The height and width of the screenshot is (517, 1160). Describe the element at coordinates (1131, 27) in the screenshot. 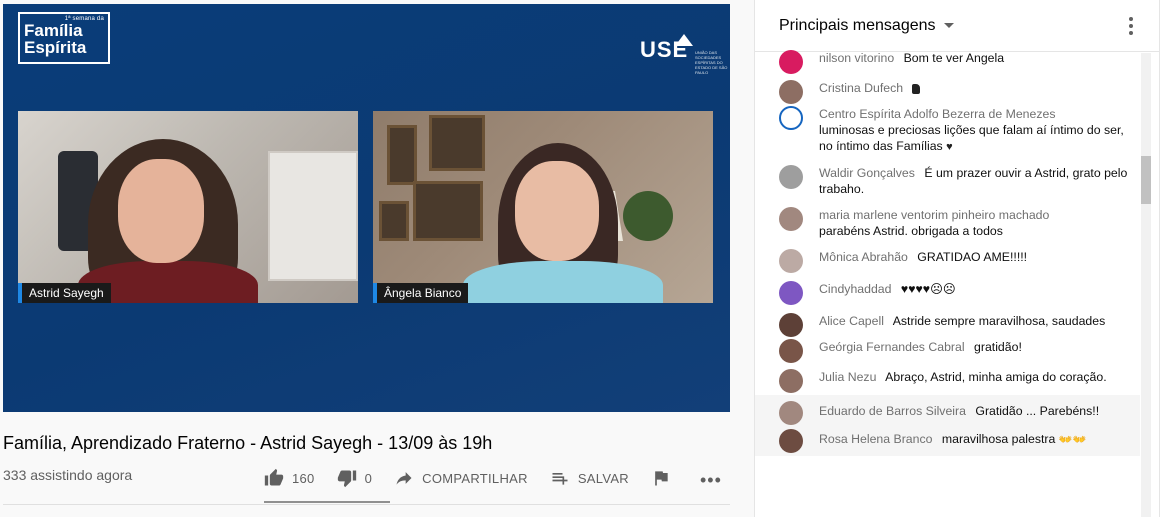

I see `chat-menu-icon` at that location.